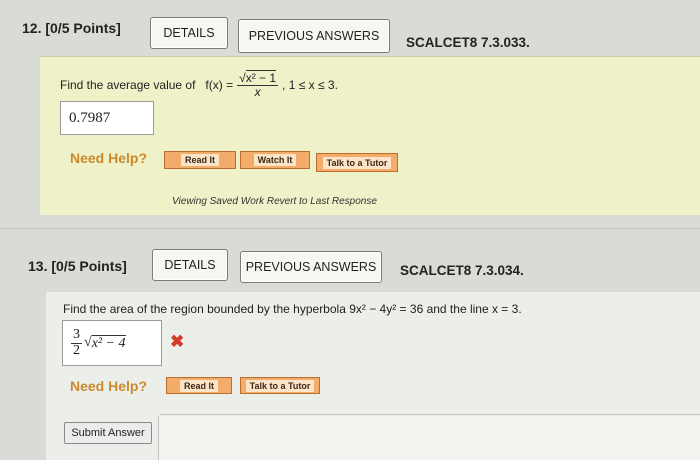  Describe the element at coordinates (71, 28) in the screenshot. I see `q12-number: 12. [0/5 Points]` at that location.